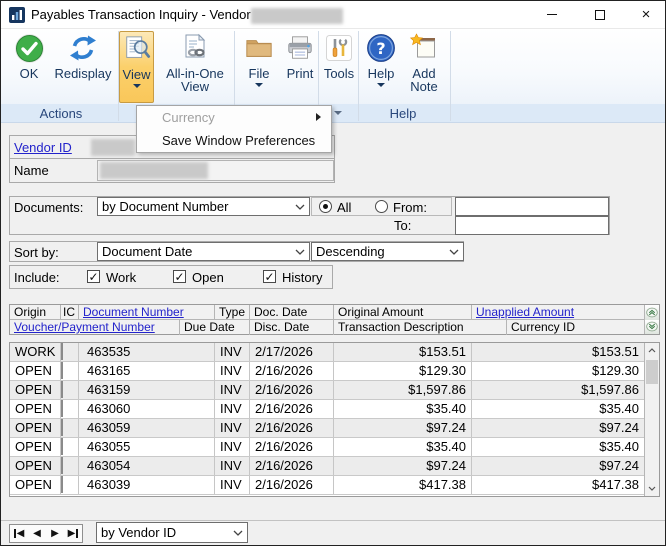 This screenshot has width=666, height=546. Describe the element at coordinates (381, 48) in the screenshot. I see `help-icon: ?` at that location.